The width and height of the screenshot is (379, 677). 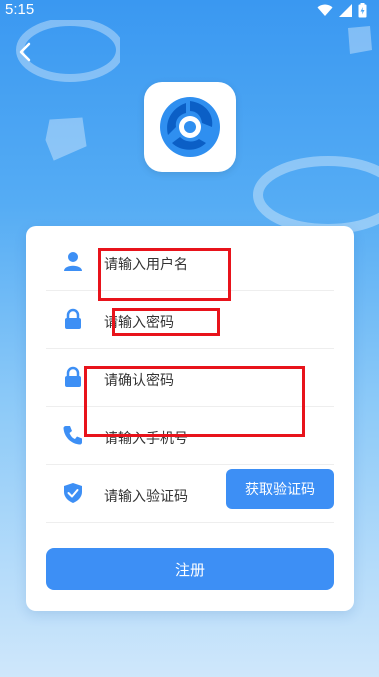 I want to click on battery-icon, so click(x=362, y=10).